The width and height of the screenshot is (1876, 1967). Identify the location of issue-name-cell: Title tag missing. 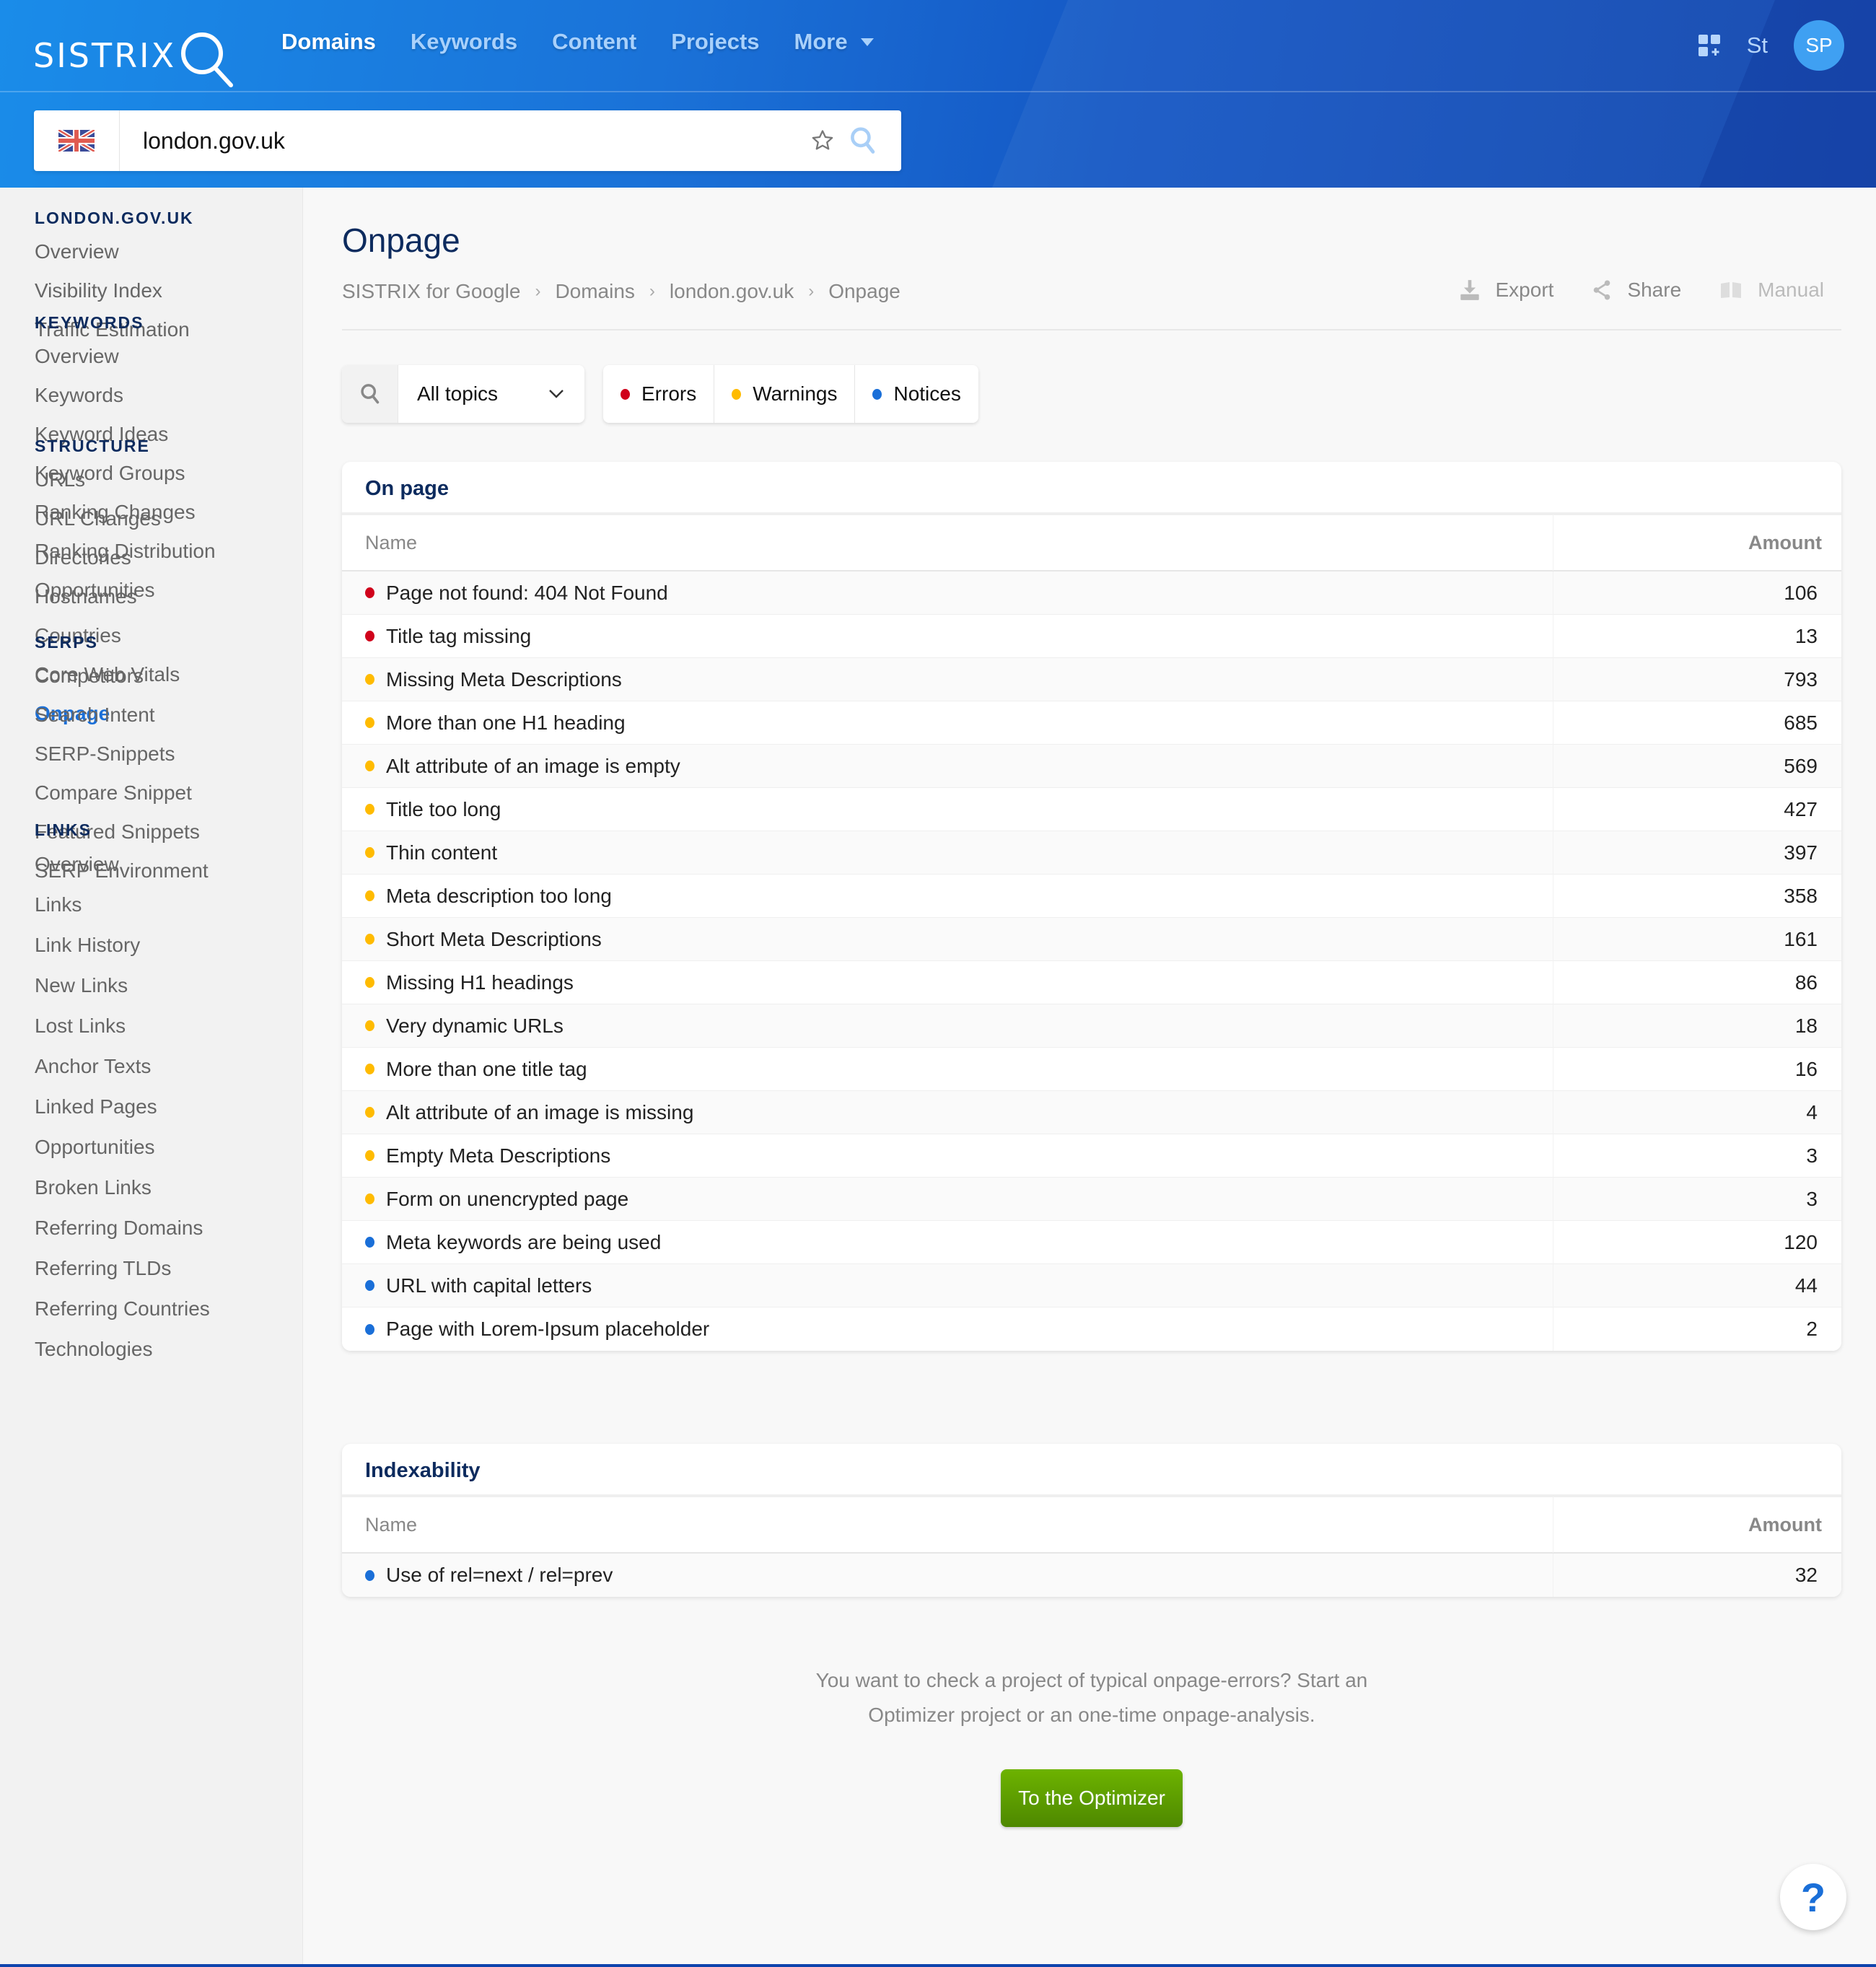
(948, 636).